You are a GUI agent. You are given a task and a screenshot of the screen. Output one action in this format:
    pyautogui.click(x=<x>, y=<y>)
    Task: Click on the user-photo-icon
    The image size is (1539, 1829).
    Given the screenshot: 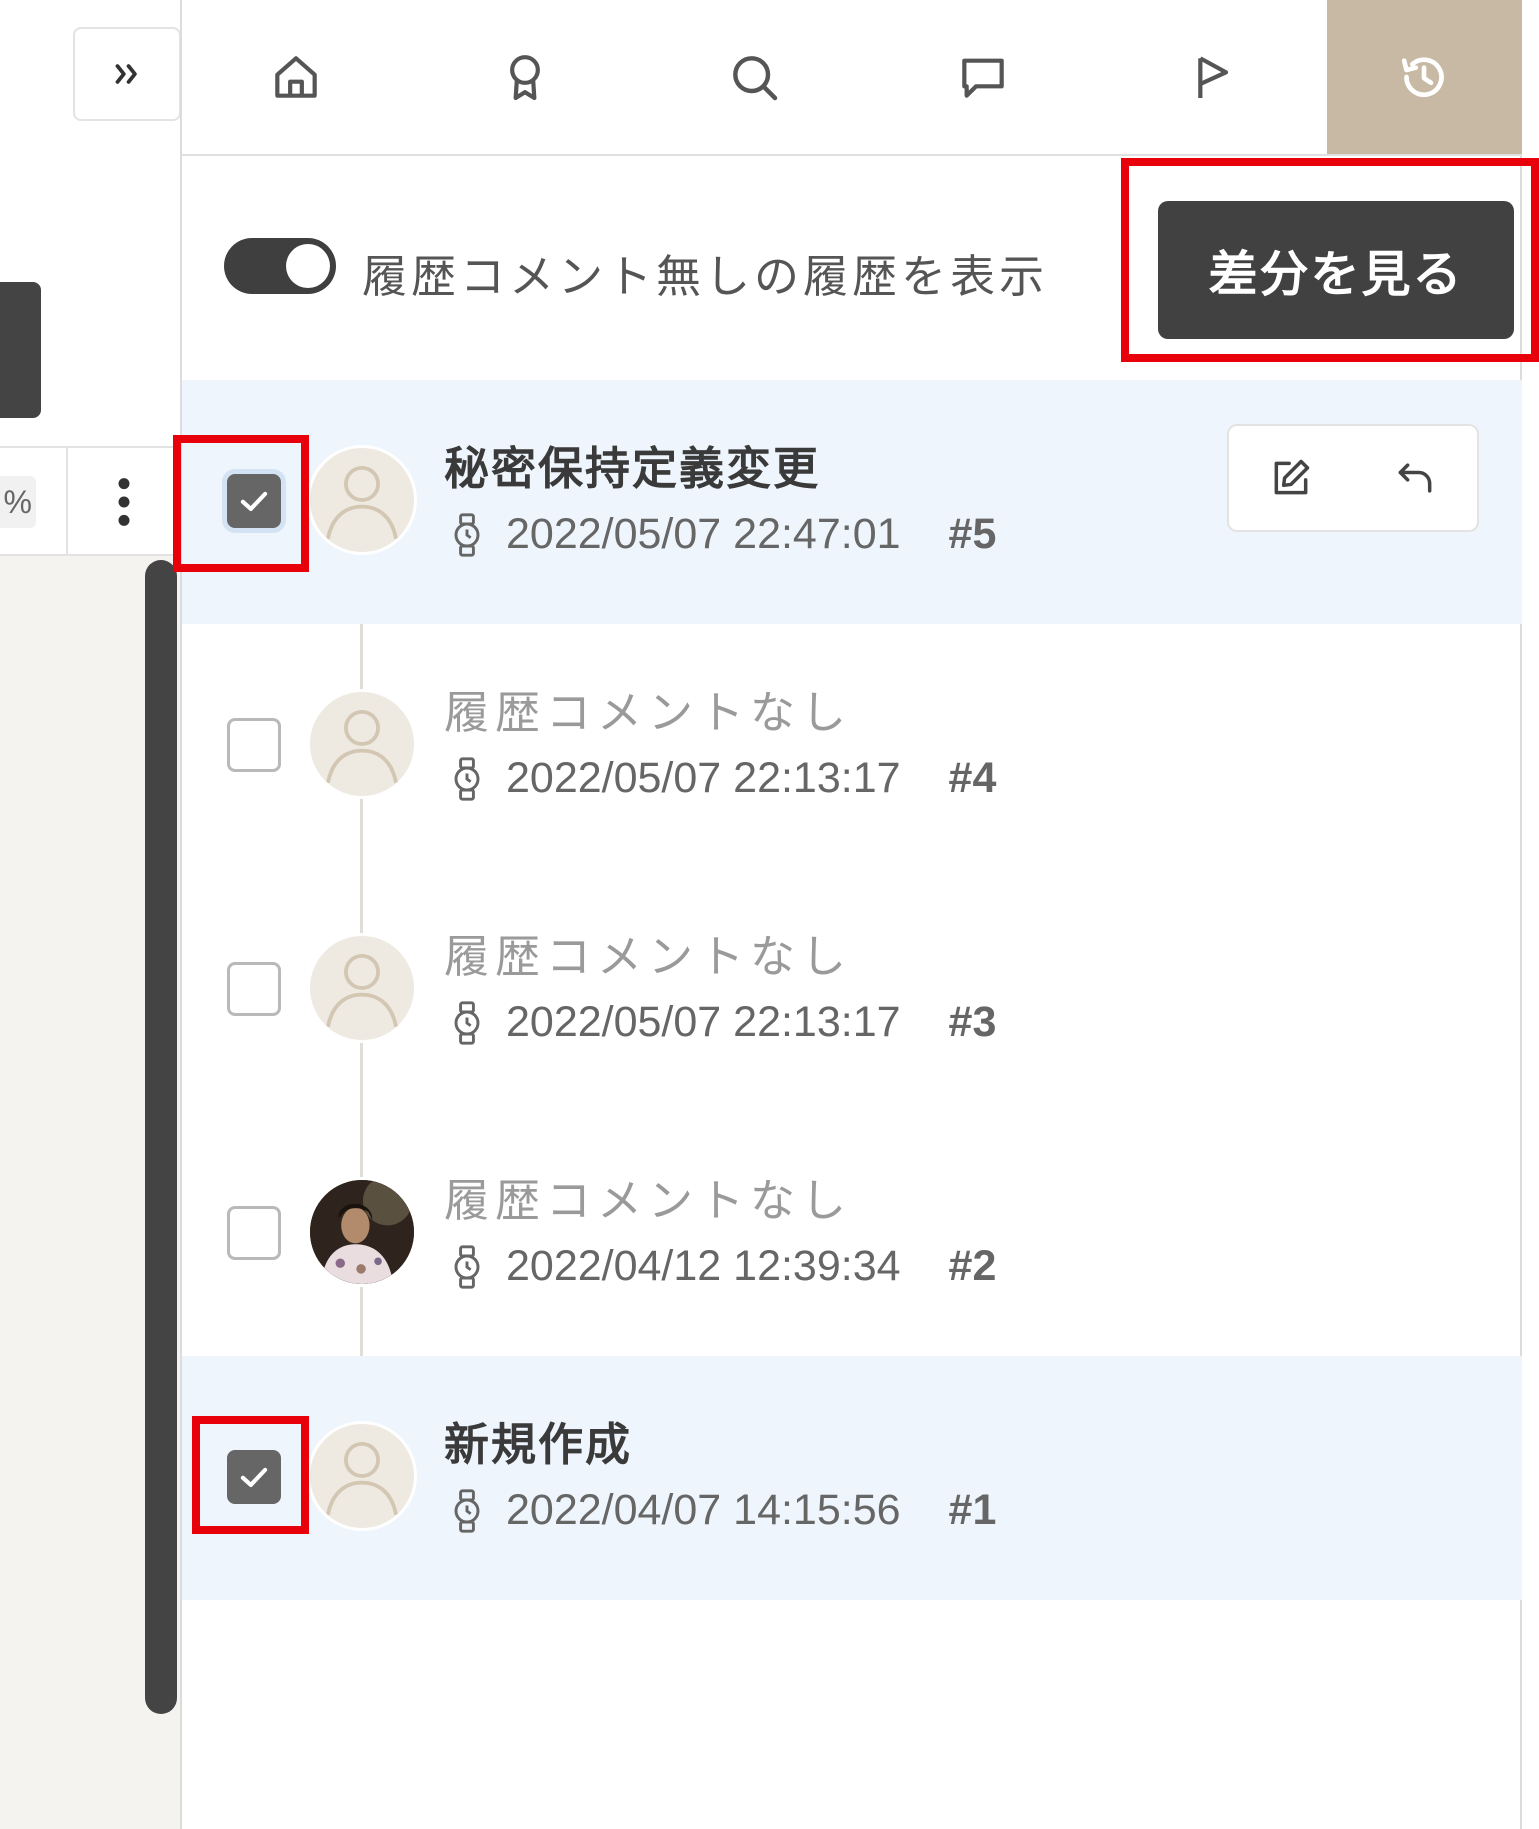 What is the action you would take?
    pyautogui.click(x=362, y=1232)
    